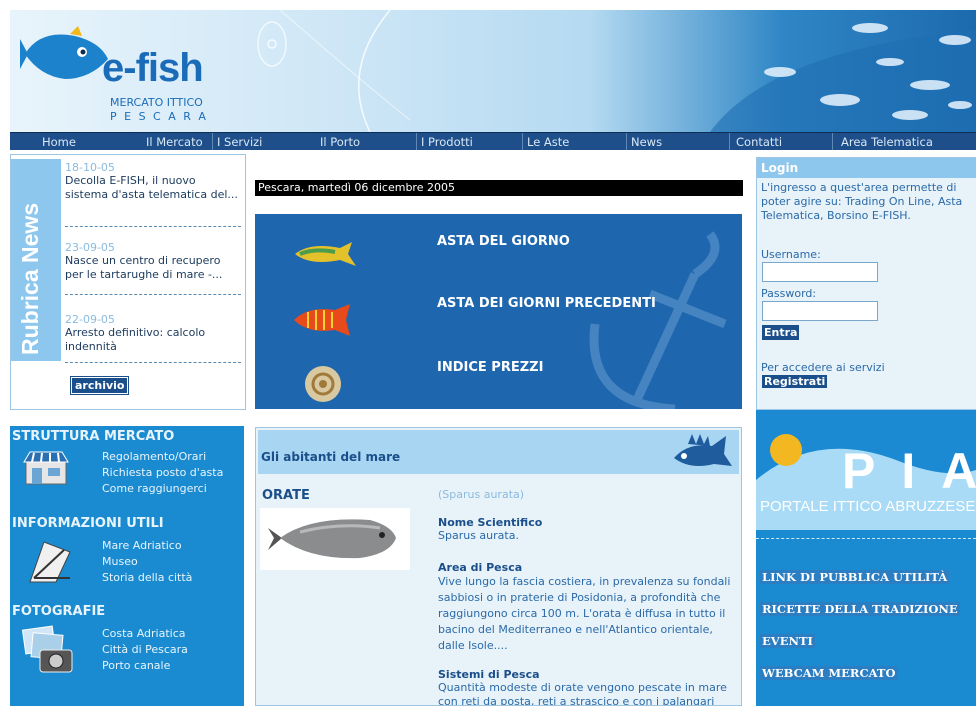 The height and width of the screenshot is (706, 976). I want to click on menu-link: Città di Pescara, so click(145, 649).